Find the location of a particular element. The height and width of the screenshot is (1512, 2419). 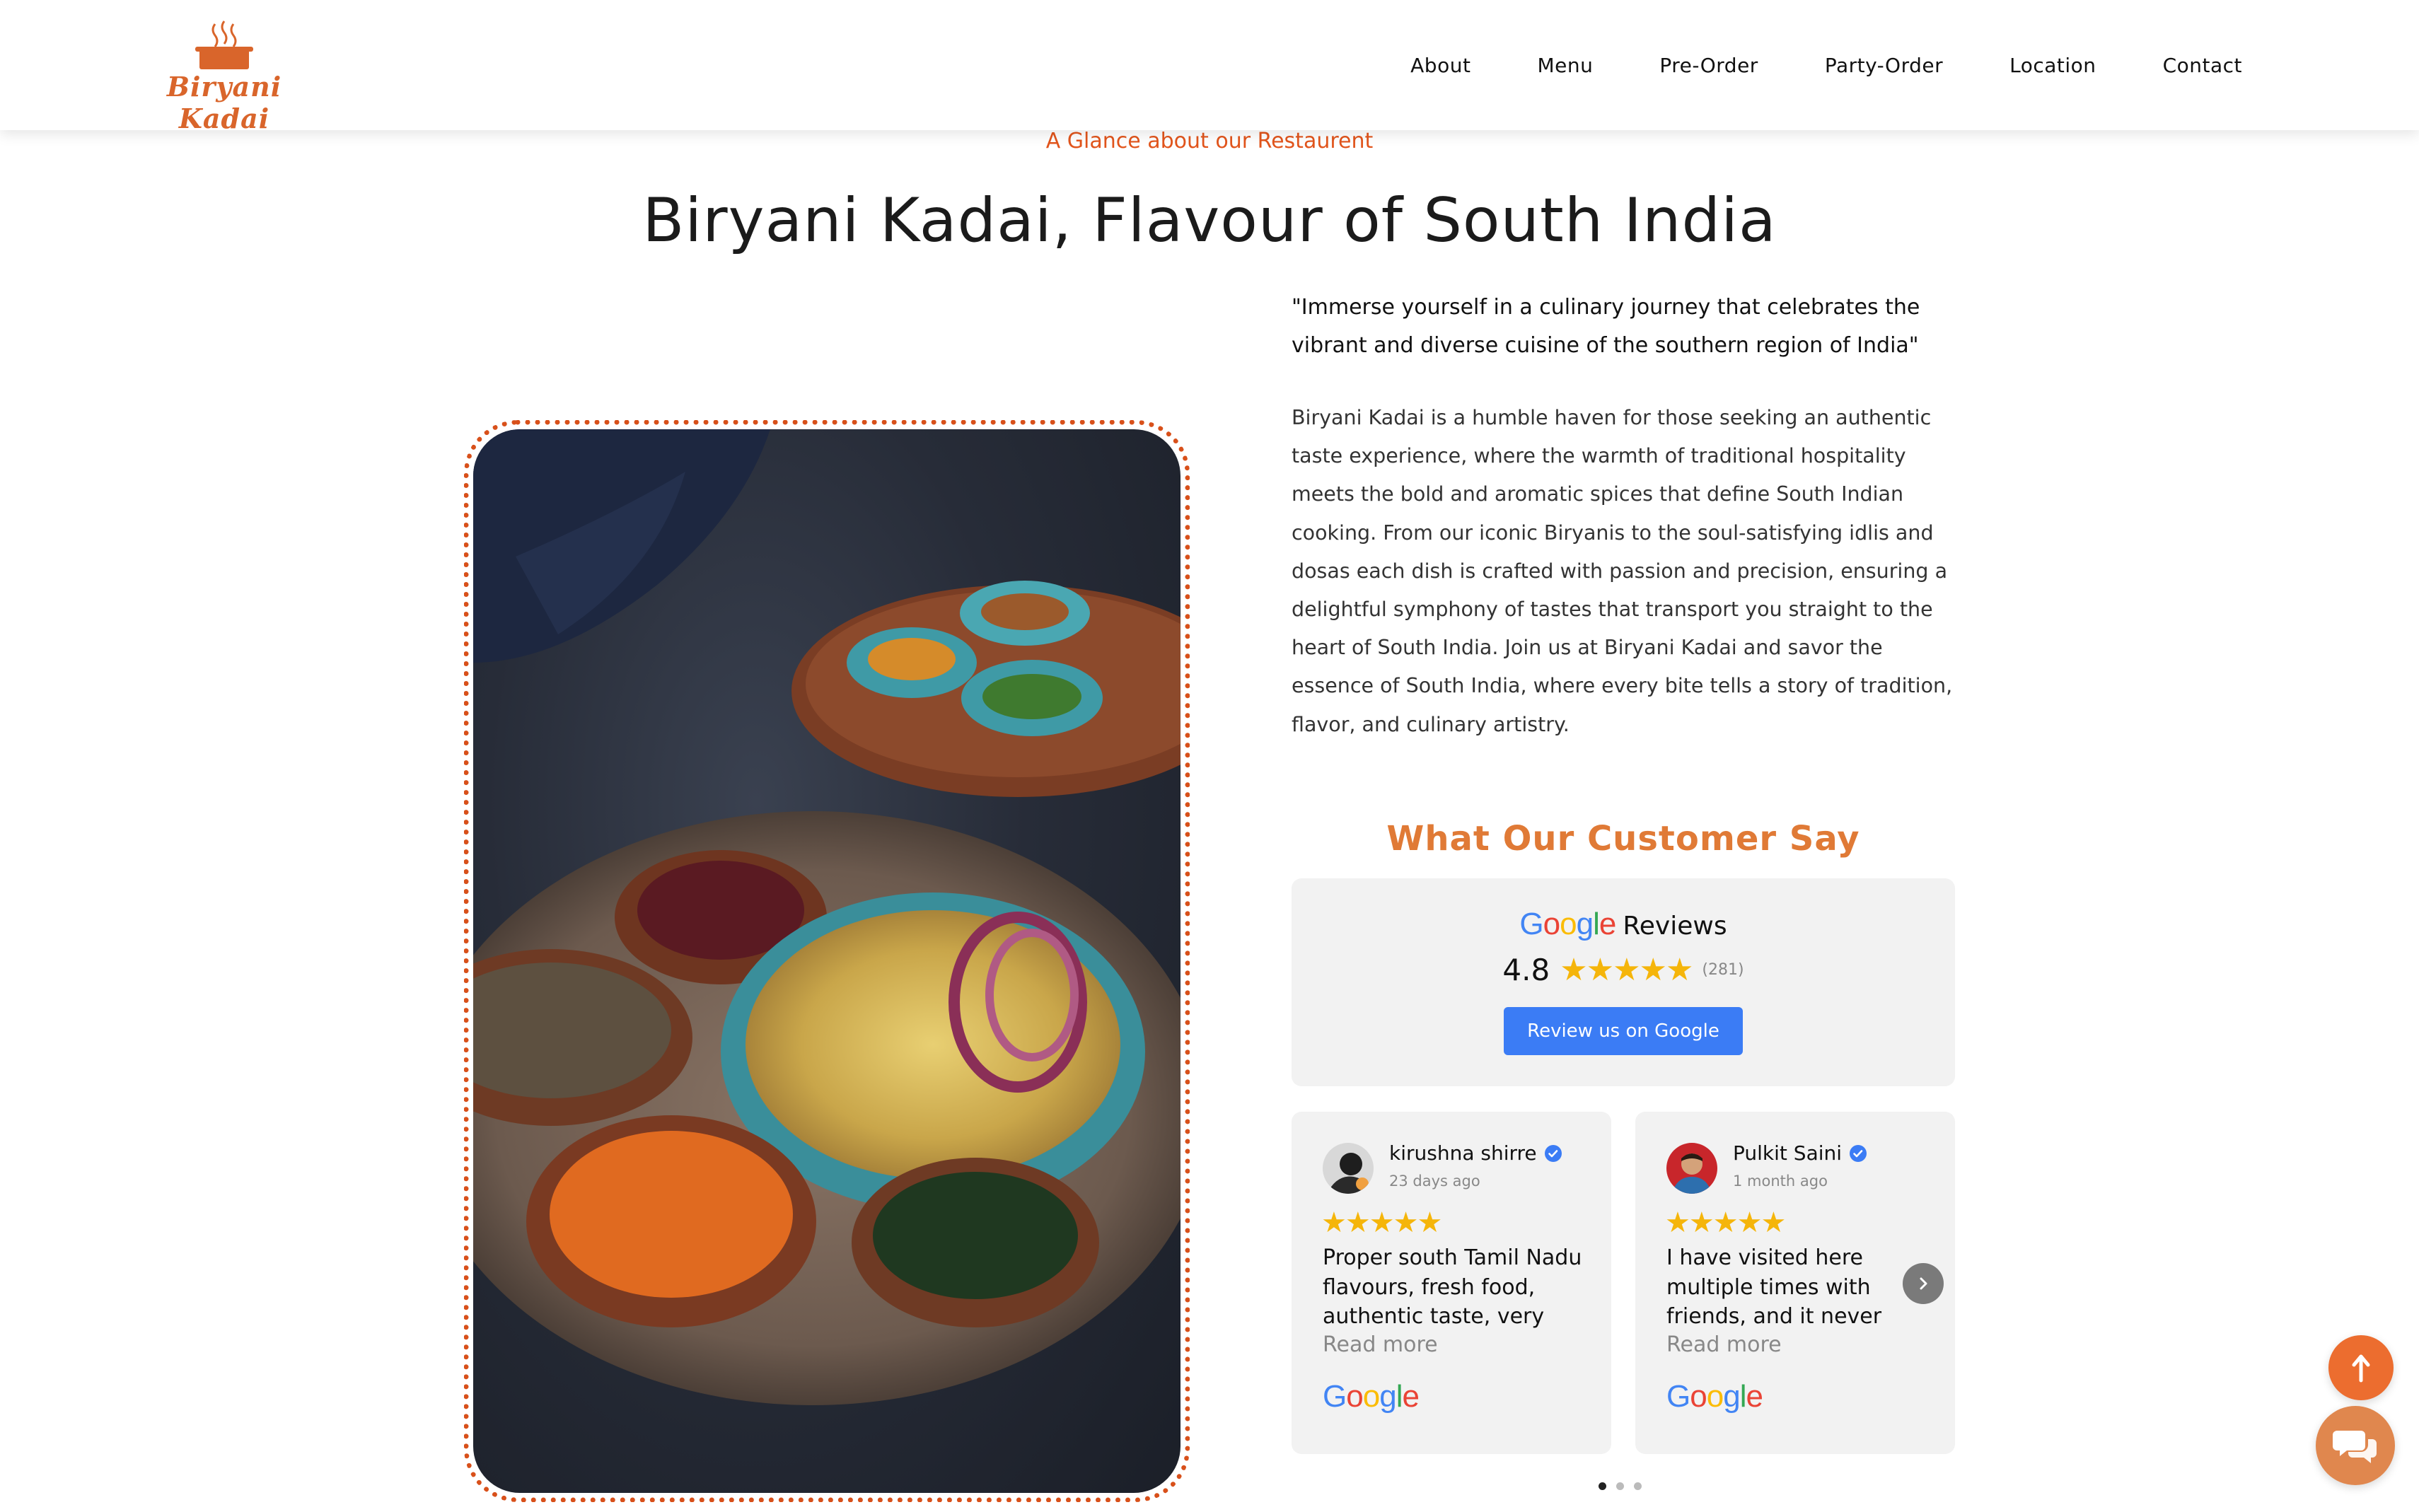

reviews-title: What Our Customer Say is located at coordinates (1623, 839).